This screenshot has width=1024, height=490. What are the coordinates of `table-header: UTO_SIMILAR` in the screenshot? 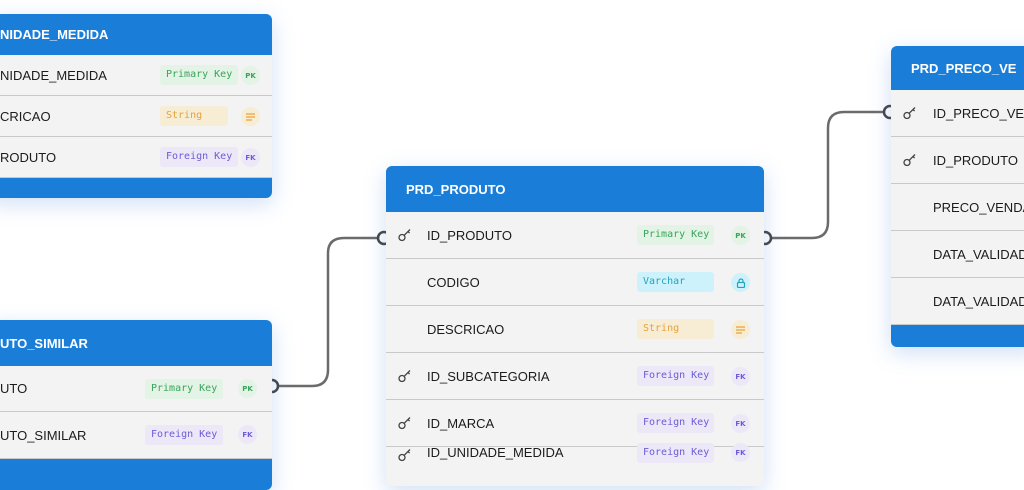 It's located at (136, 343).